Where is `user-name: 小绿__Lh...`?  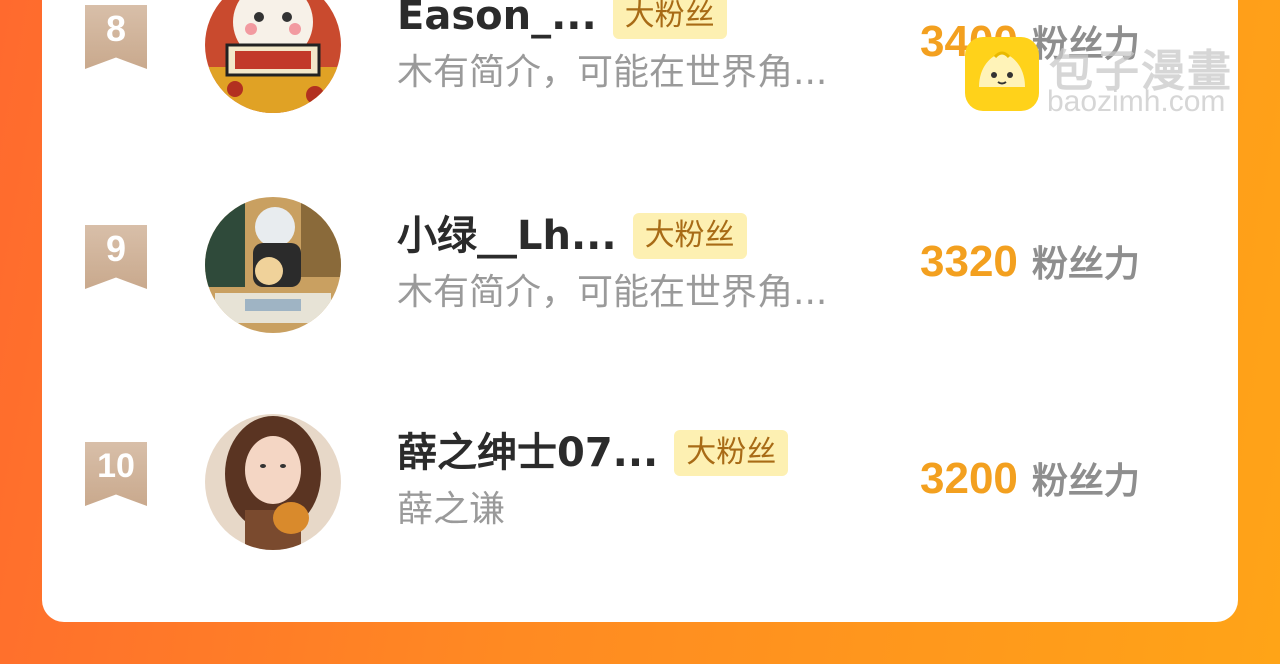
user-name: 小绿__Lh... is located at coordinates (507, 236).